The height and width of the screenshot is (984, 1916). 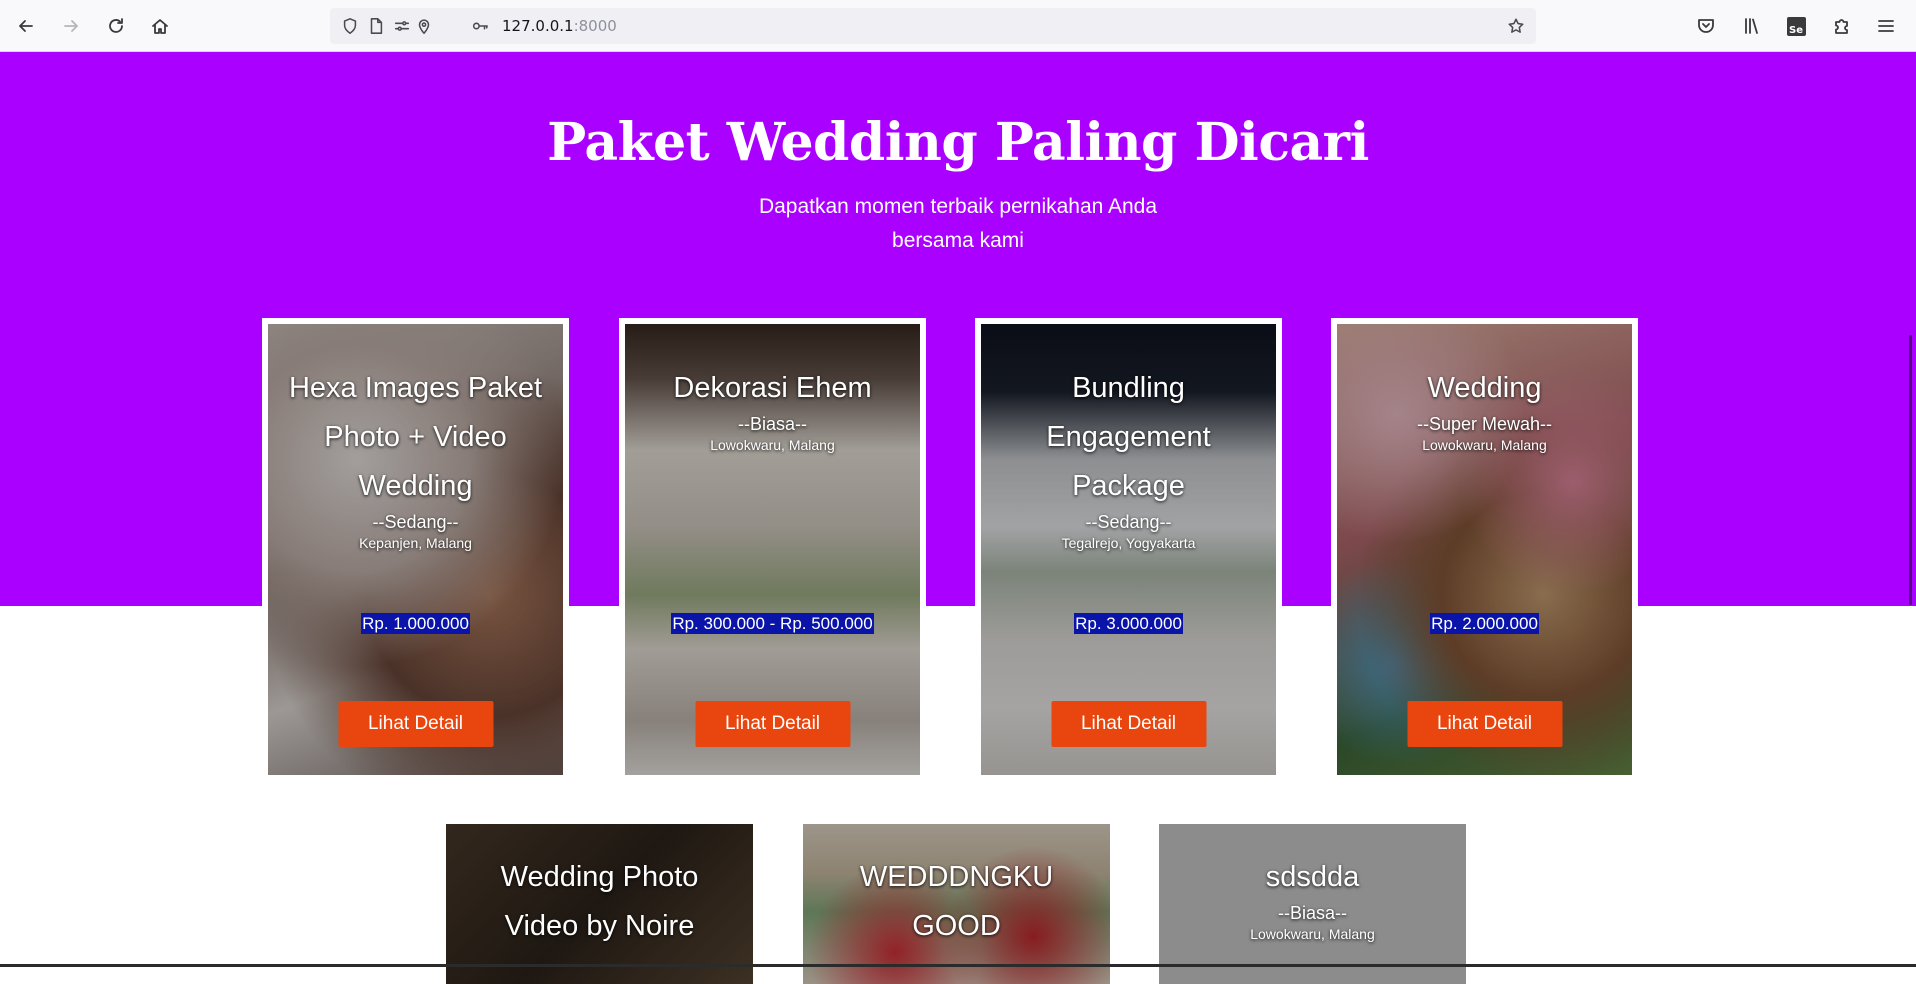 I want to click on card-price: Rp. 3.000.000, so click(x=1128, y=623).